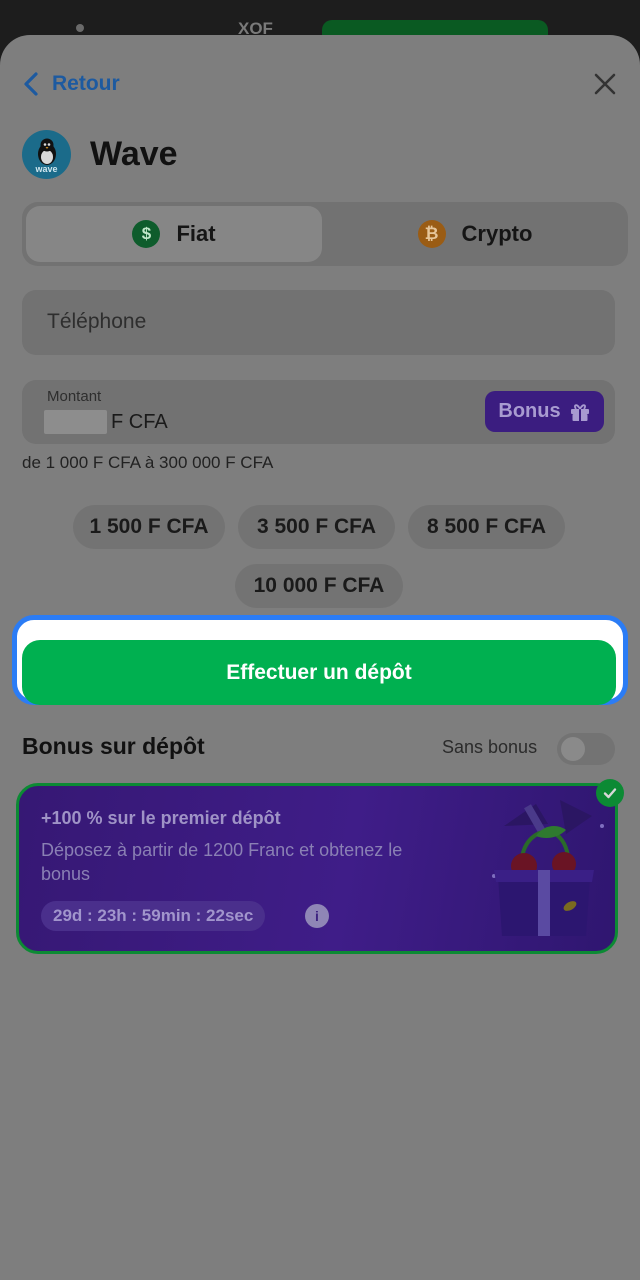 The image size is (640, 1280). What do you see at coordinates (196, 233) in the screenshot?
I see `tab-fiat-label: Fiat` at bounding box center [196, 233].